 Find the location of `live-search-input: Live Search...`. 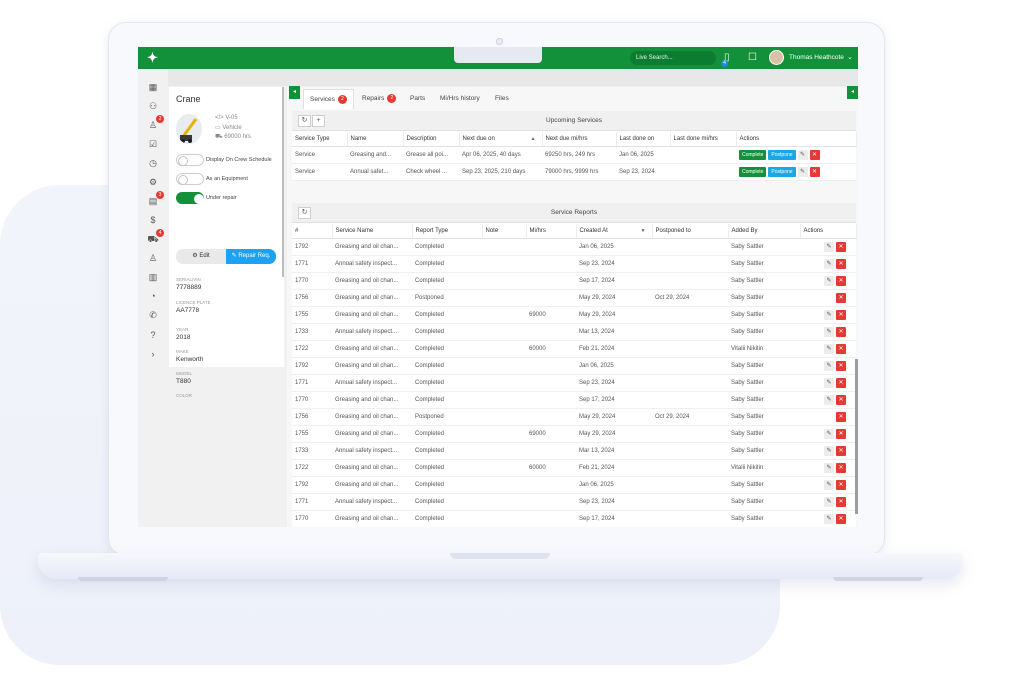

live-search-input: Live Search... is located at coordinates (673, 58).